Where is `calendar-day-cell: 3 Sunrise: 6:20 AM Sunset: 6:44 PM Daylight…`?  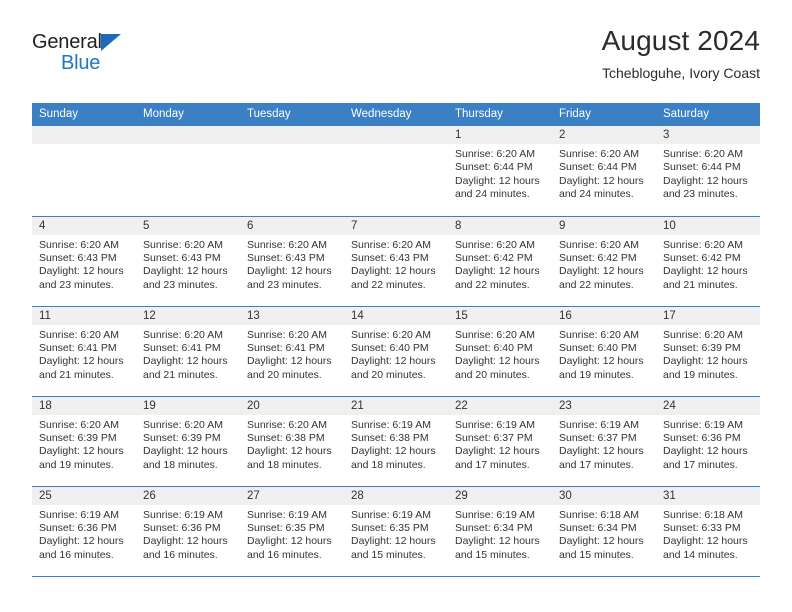
calendar-day-cell: 3 Sunrise: 6:20 AM Sunset: 6:44 PM Daylight… is located at coordinates (708, 171).